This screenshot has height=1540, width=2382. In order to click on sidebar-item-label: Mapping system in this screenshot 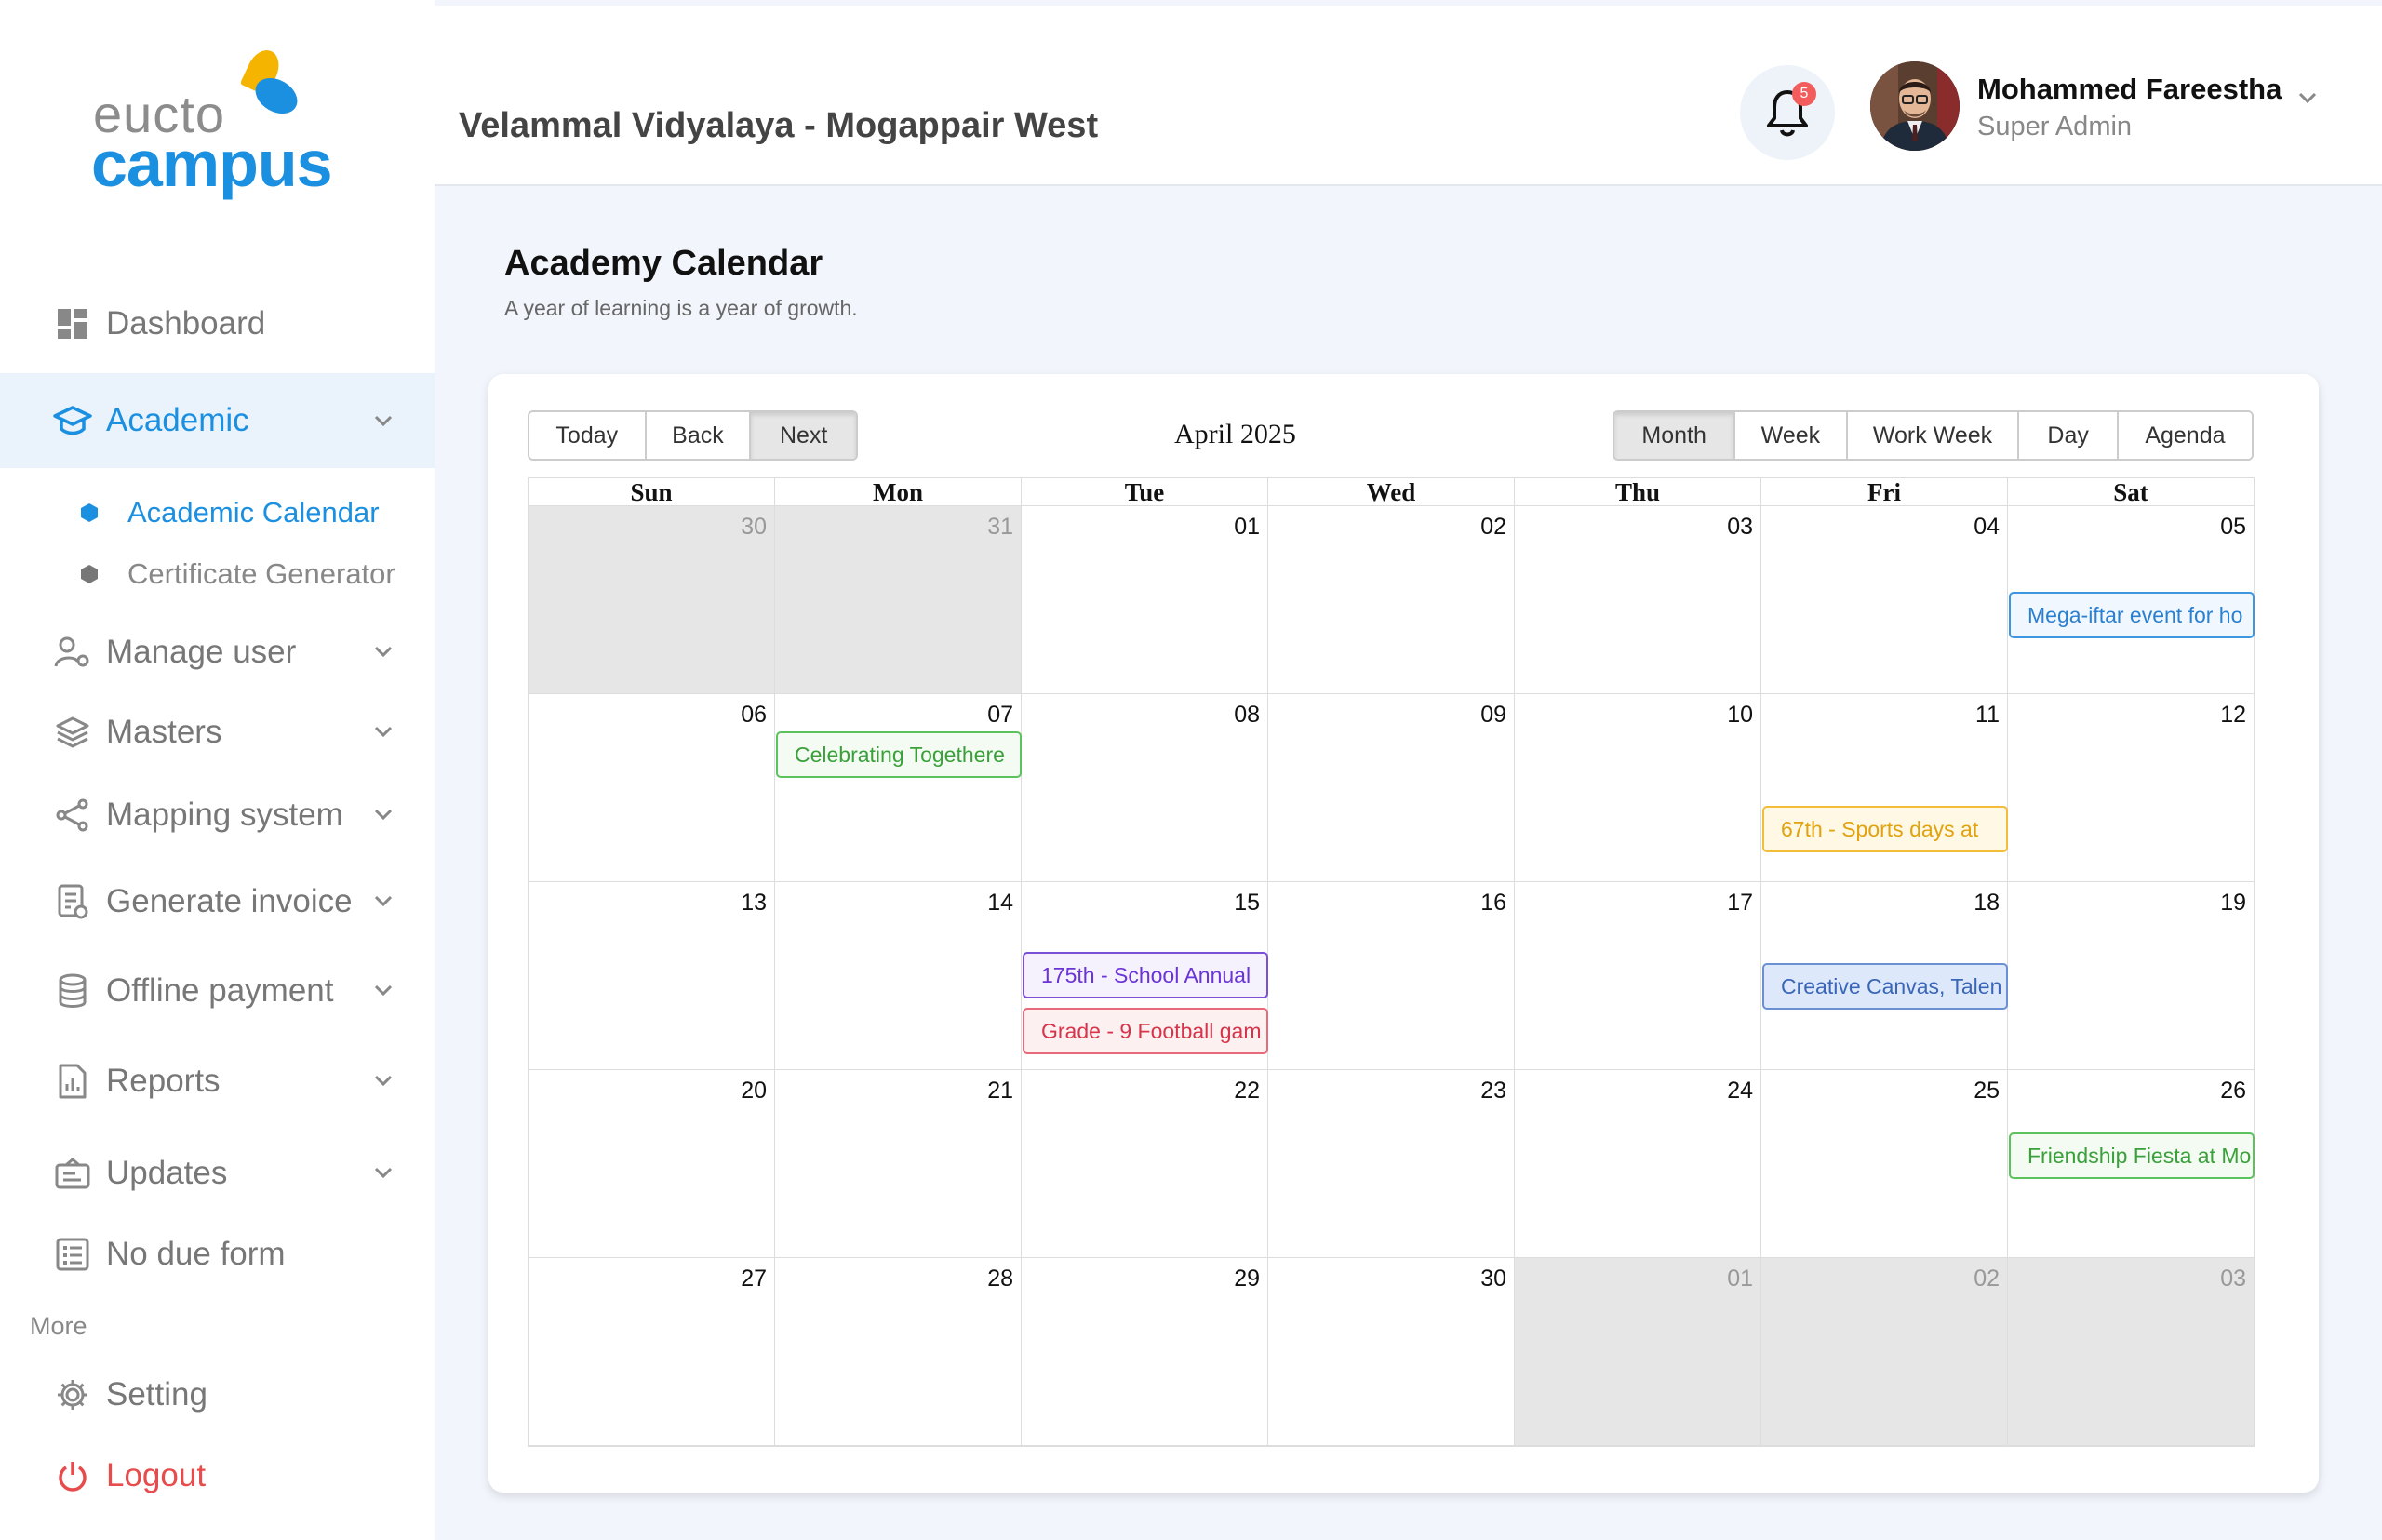, I will do `click(224, 815)`.